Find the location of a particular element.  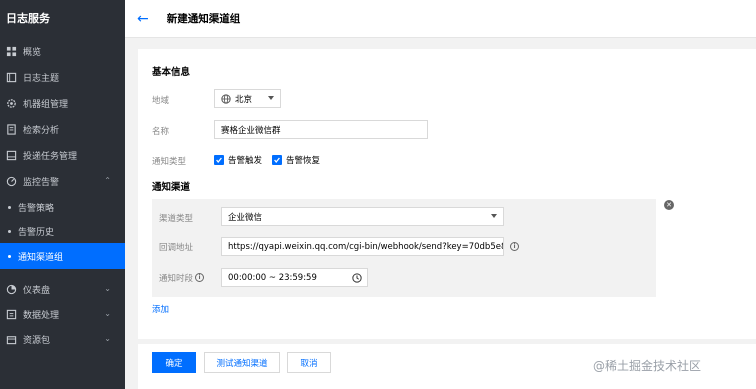

test-channel-button: 测试通知渠道 is located at coordinates (242, 362).